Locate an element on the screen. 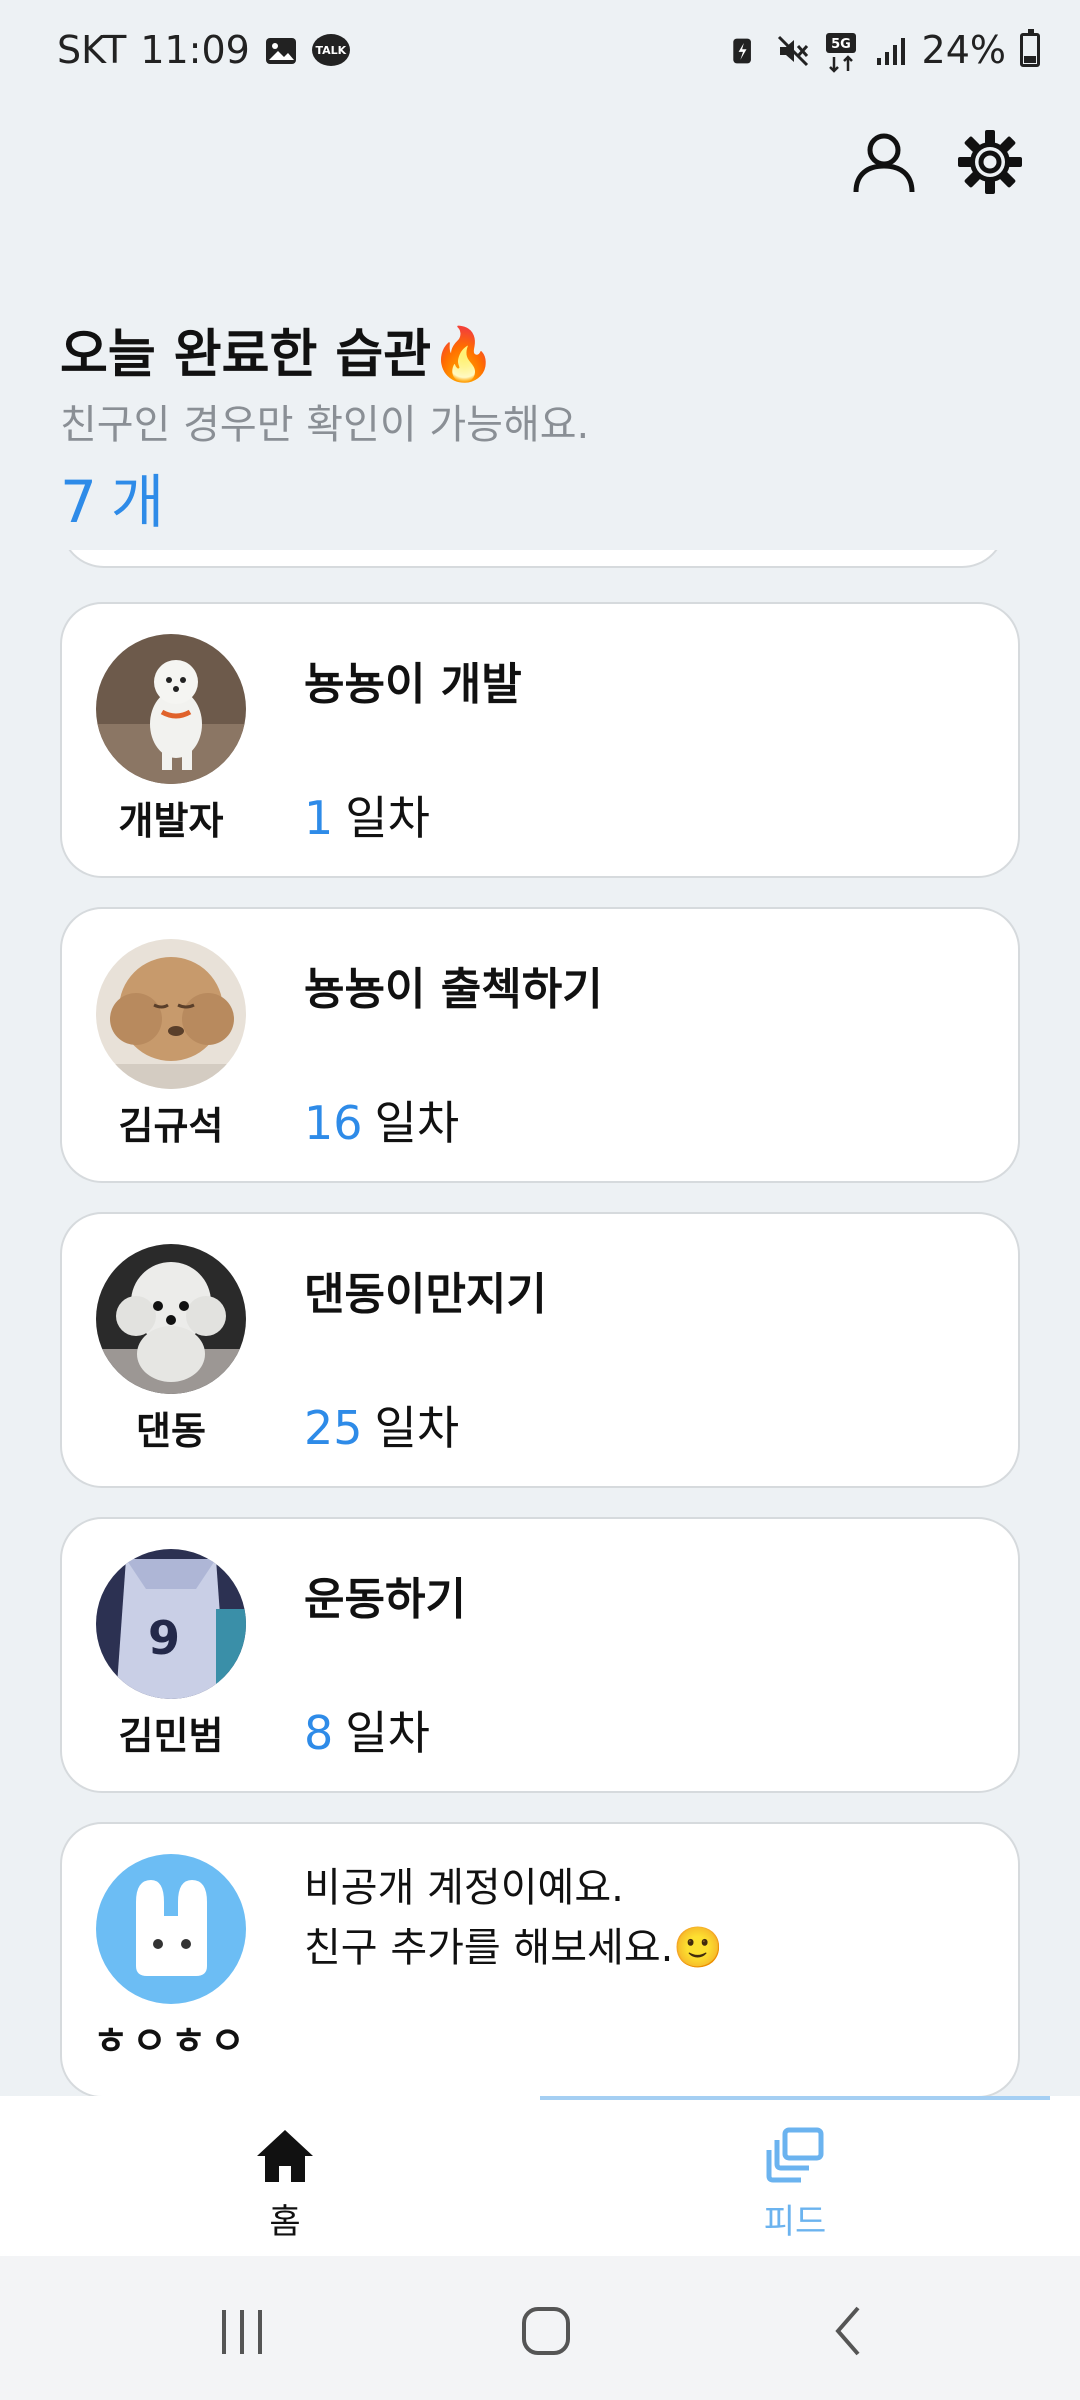 This screenshot has height=2400, width=1080. user-name: 김규석 is located at coordinates (171, 1126).